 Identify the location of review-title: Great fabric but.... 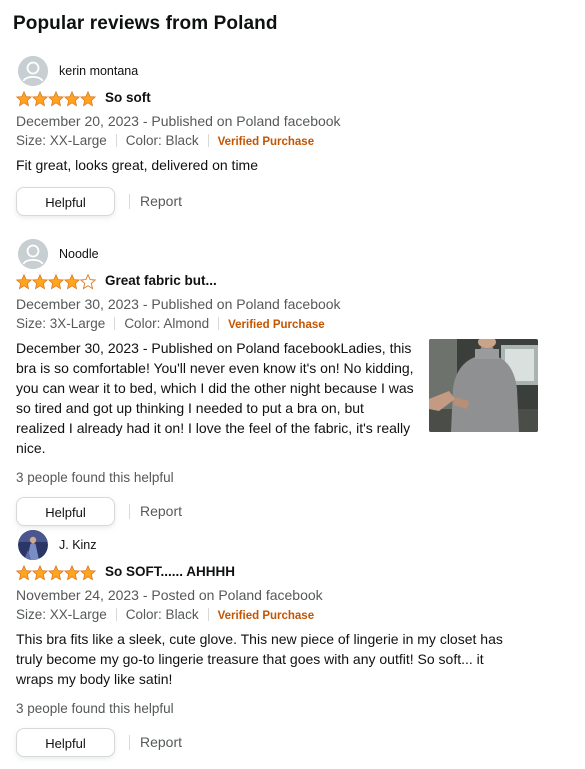
(161, 280).